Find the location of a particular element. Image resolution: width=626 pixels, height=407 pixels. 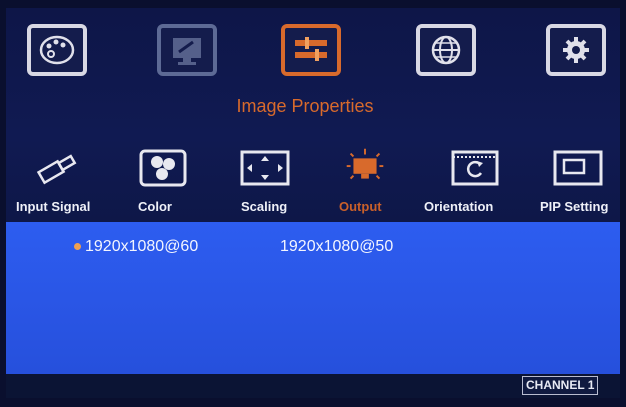

active-menu-title: Image Properties is located at coordinates (305, 106).